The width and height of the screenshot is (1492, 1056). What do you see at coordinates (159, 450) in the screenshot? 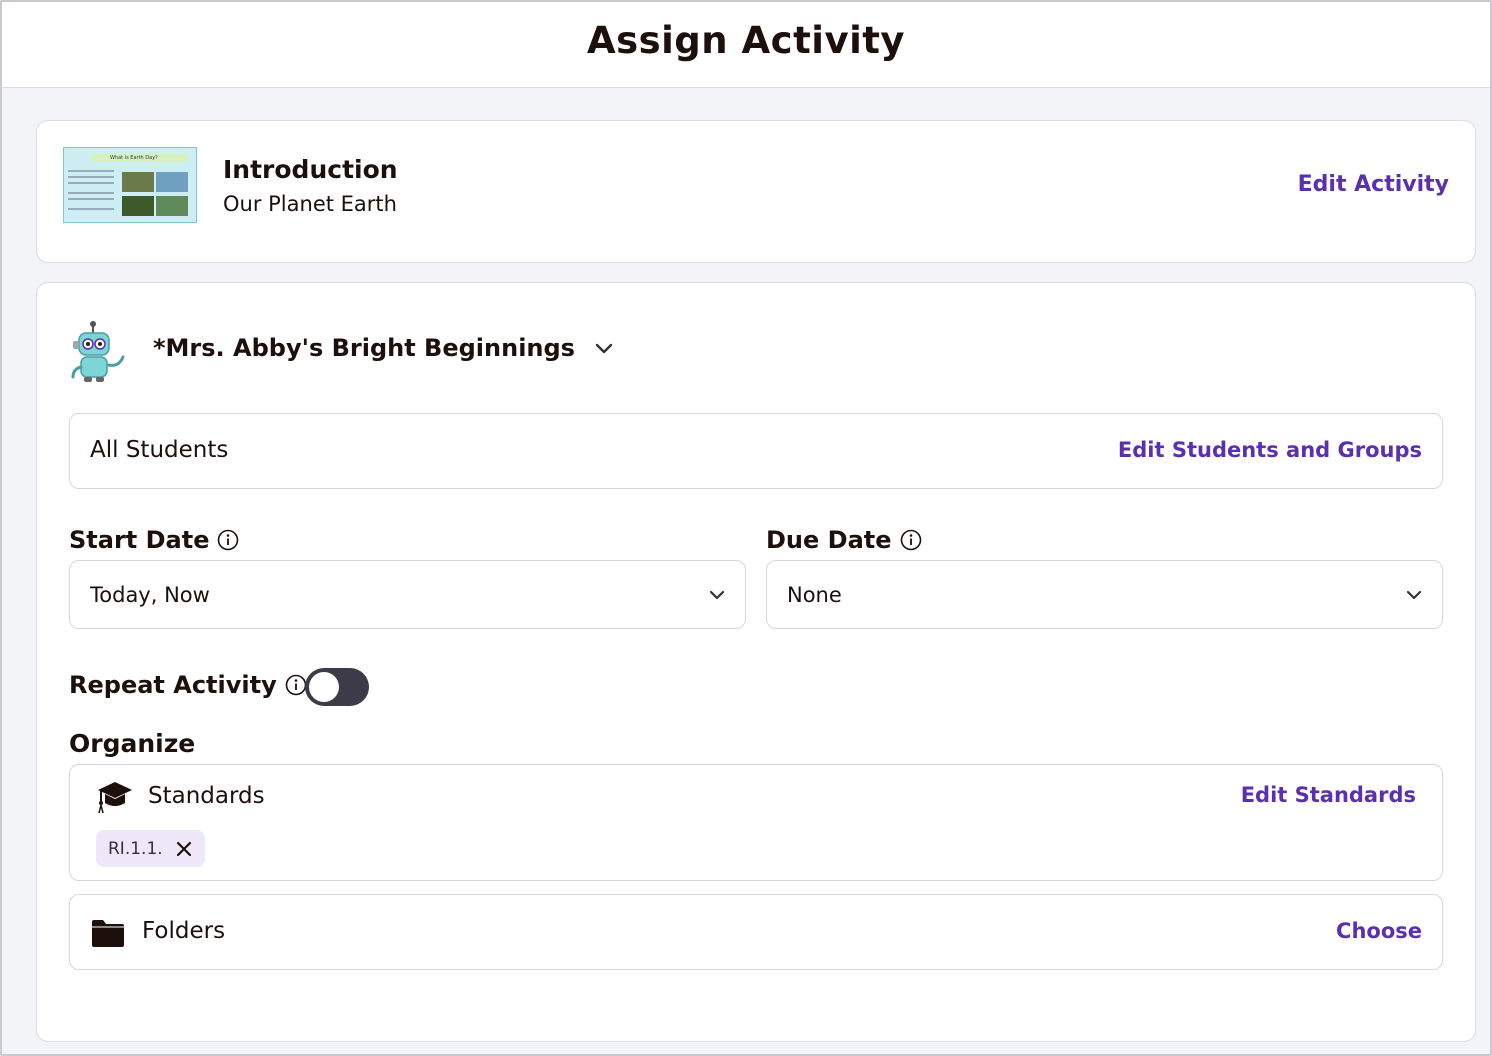
I see `students-label: All Students` at bounding box center [159, 450].